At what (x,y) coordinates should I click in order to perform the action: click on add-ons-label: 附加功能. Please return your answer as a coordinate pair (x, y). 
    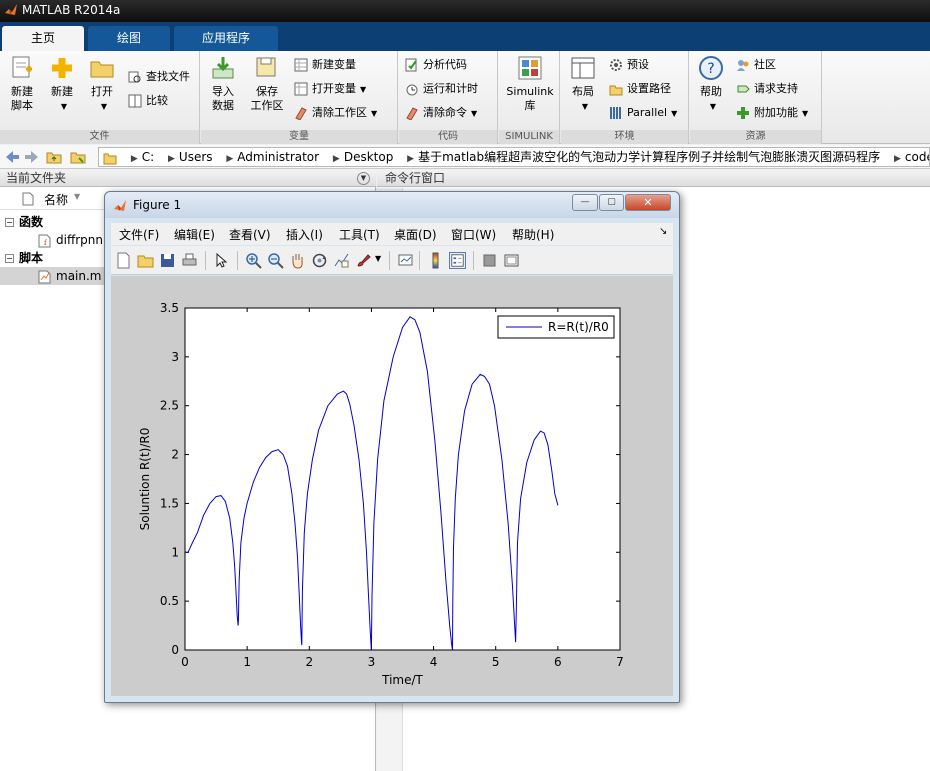
    Looking at the image, I should click on (776, 112).